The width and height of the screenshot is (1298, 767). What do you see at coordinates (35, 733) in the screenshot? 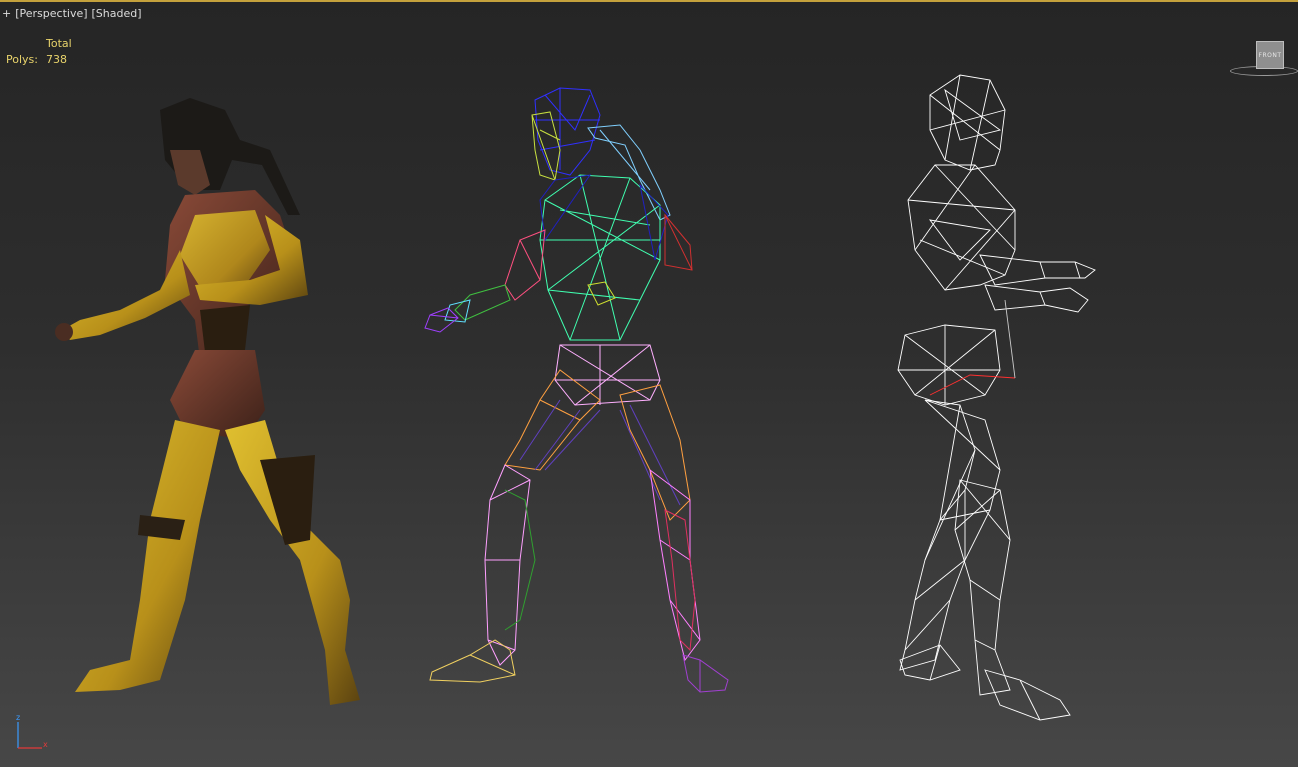
I see `axis-tripod: z x` at bounding box center [35, 733].